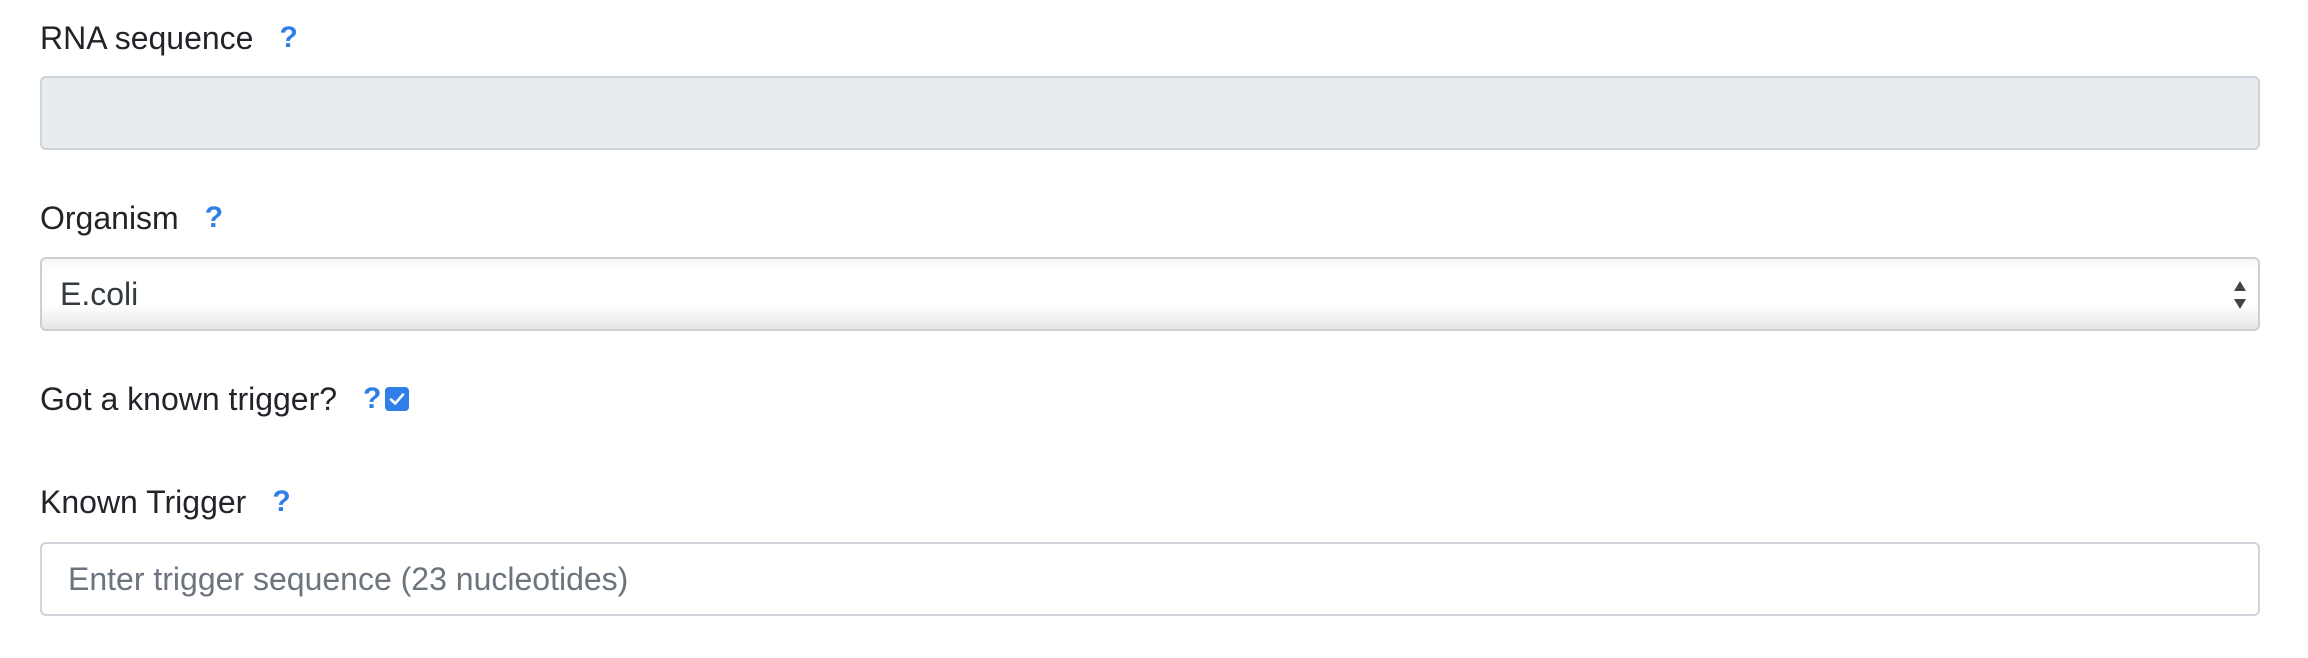 Image resolution: width=2308 pixels, height=658 pixels. What do you see at coordinates (143, 502) in the screenshot?
I see `known-trigger-label: Known Trigger` at bounding box center [143, 502].